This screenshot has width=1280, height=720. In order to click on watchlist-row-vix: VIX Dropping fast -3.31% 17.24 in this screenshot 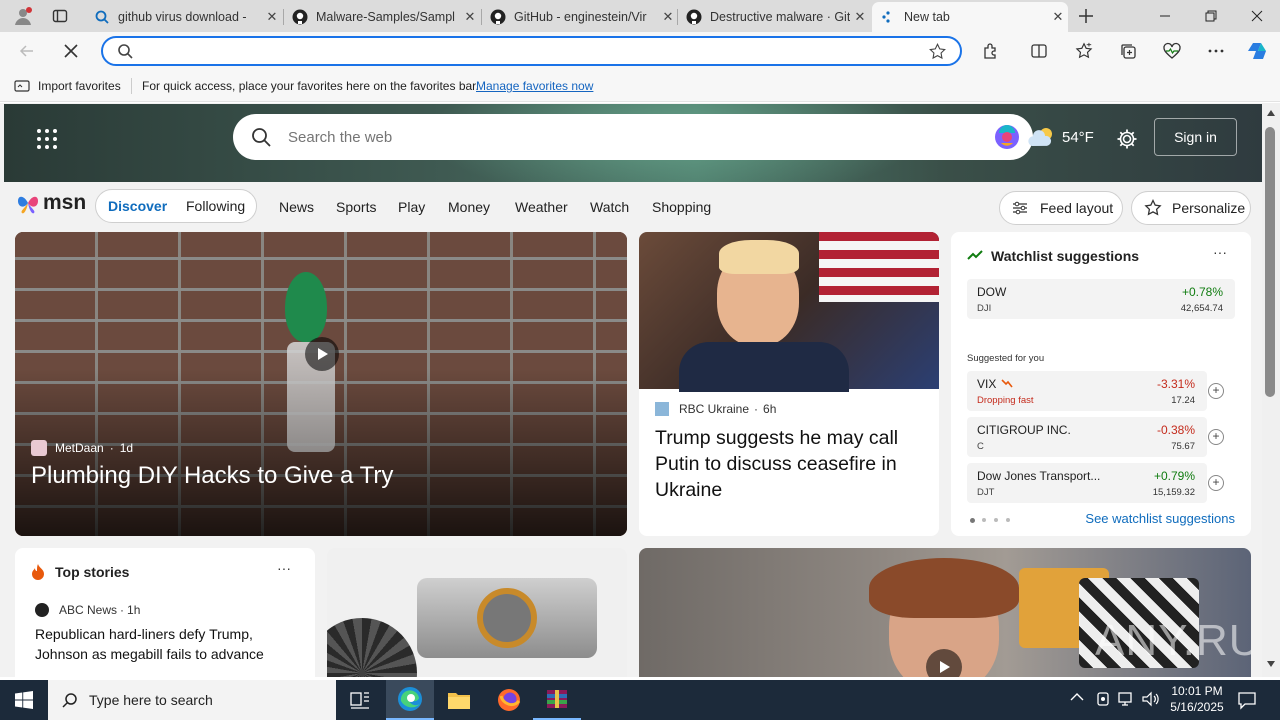, I will do `click(1087, 391)`.